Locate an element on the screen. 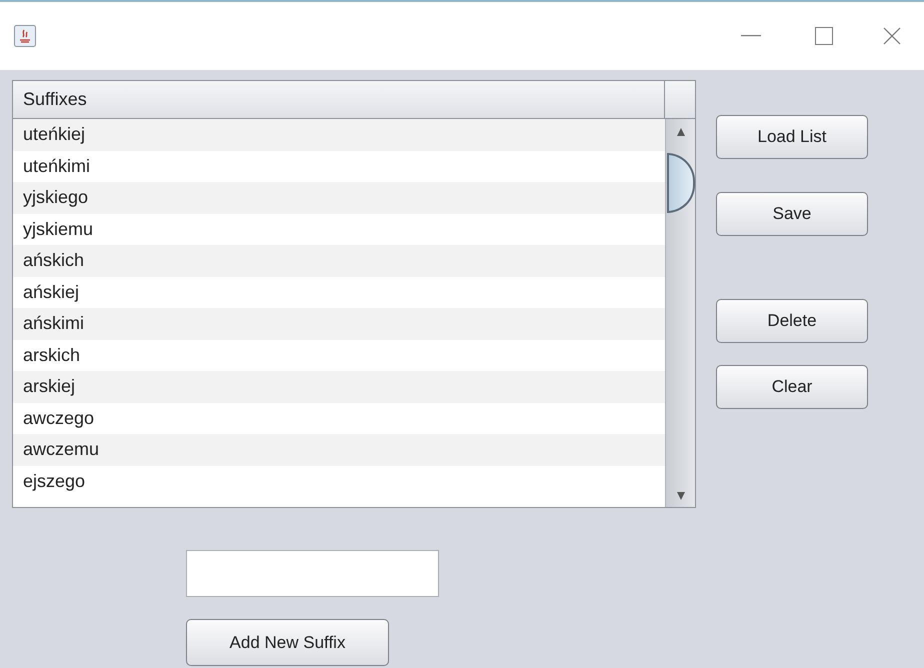  suffix-row: ańskimi is located at coordinates (339, 324).